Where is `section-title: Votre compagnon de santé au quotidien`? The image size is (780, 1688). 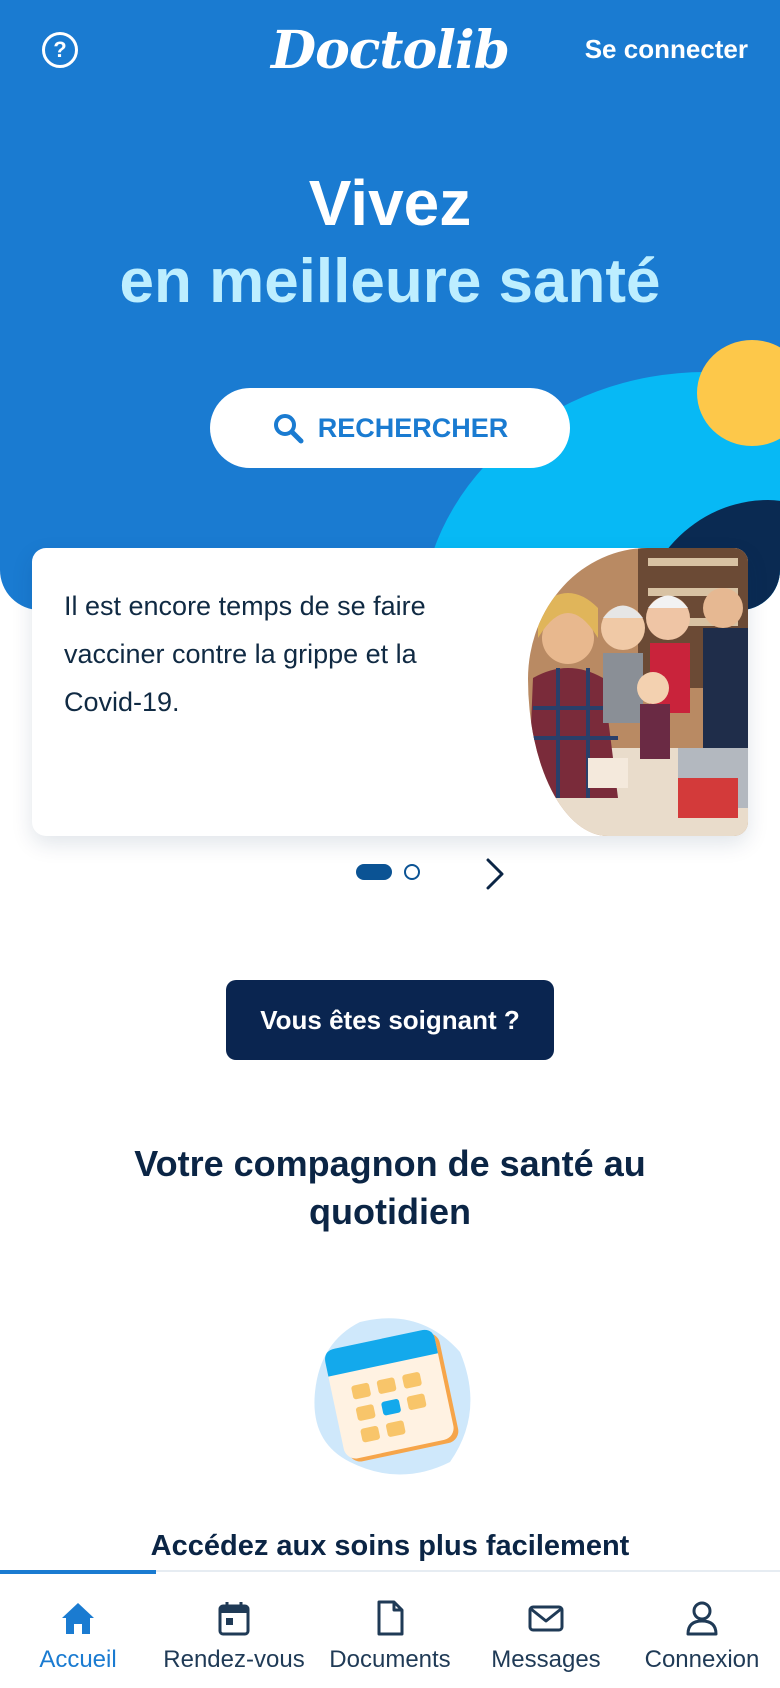
section-title: Votre compagnon de santé au quotidien is located at coordinates (390, 1187).